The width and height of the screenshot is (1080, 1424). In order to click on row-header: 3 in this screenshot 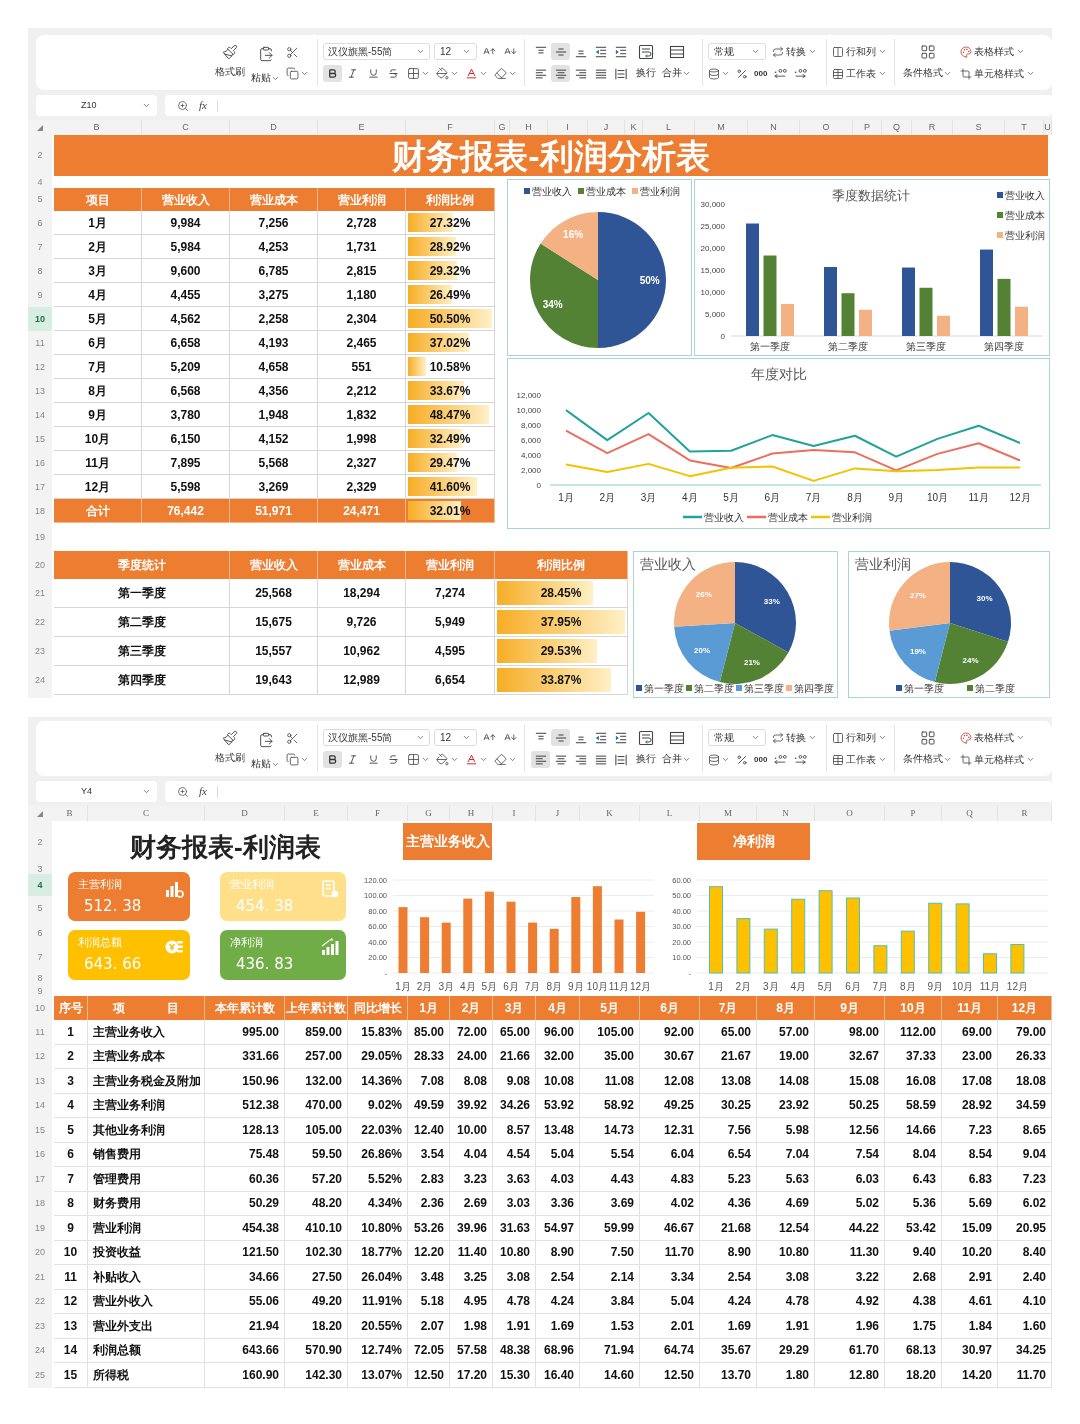, I will do `click(40, 869)`.